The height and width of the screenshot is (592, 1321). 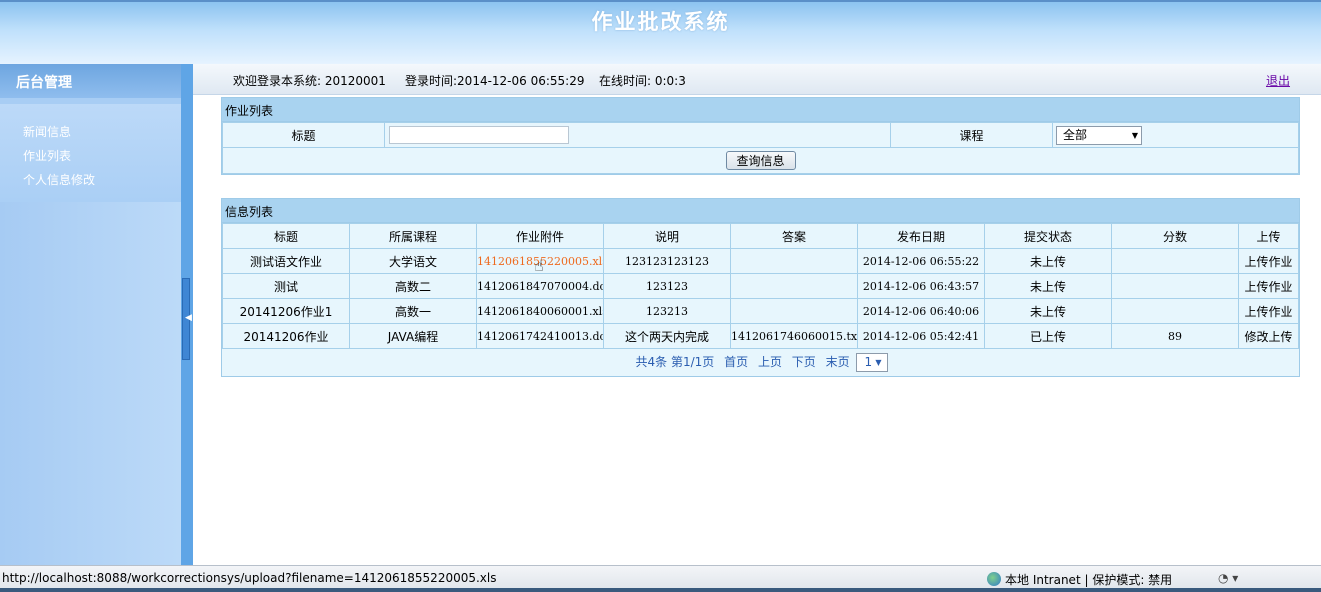 What do you see at coordinates (921, 261) in the screenshot?
I see `row-publish-date: 2014-12-06 06:55:22` at bounding box center [921, 261].